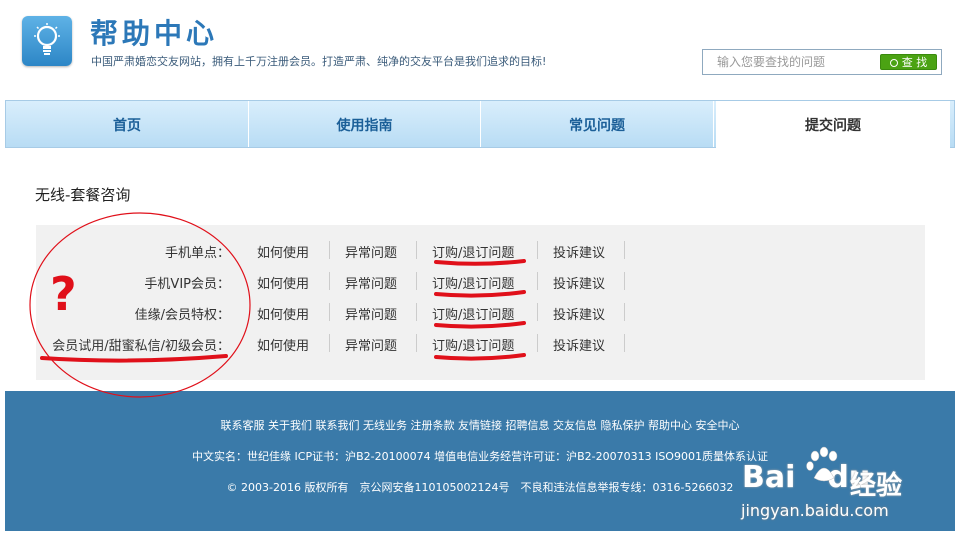  What do you see at coordinates (797, 62) in the screenshot?
I see `search-input` at bounding box center [797, 62].